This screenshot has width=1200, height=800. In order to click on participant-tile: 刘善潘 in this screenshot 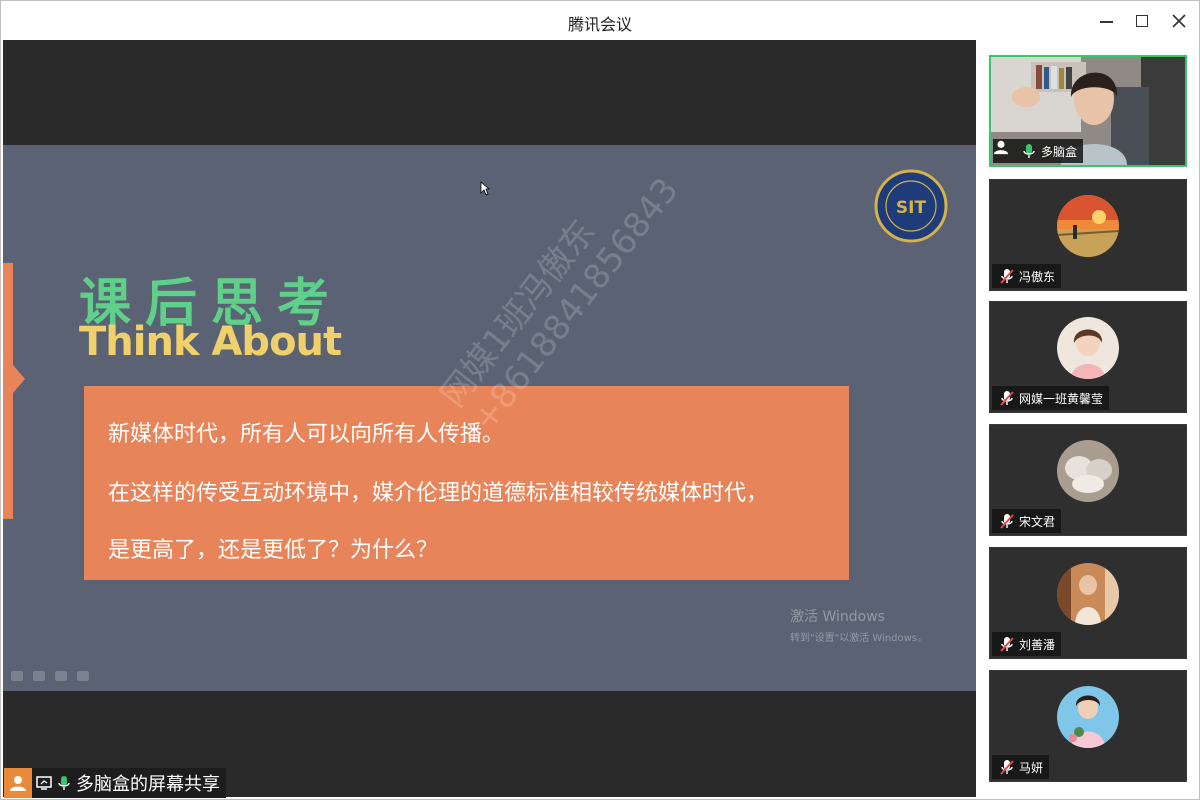, I will do `click(1088, 603)`.